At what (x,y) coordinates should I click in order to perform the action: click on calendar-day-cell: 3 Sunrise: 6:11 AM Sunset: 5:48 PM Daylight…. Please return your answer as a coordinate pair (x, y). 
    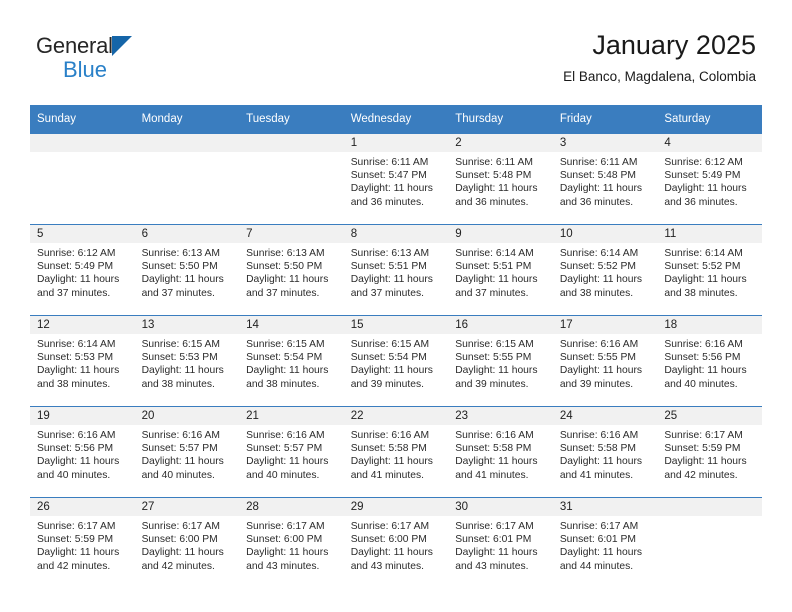
    Looking at the image, I should click on (605, 179).